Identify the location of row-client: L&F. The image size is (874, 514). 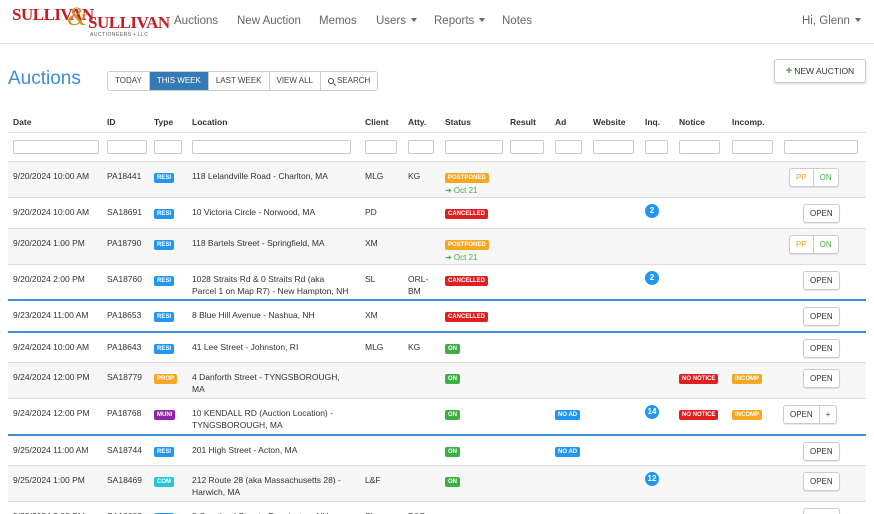
(373, 480).